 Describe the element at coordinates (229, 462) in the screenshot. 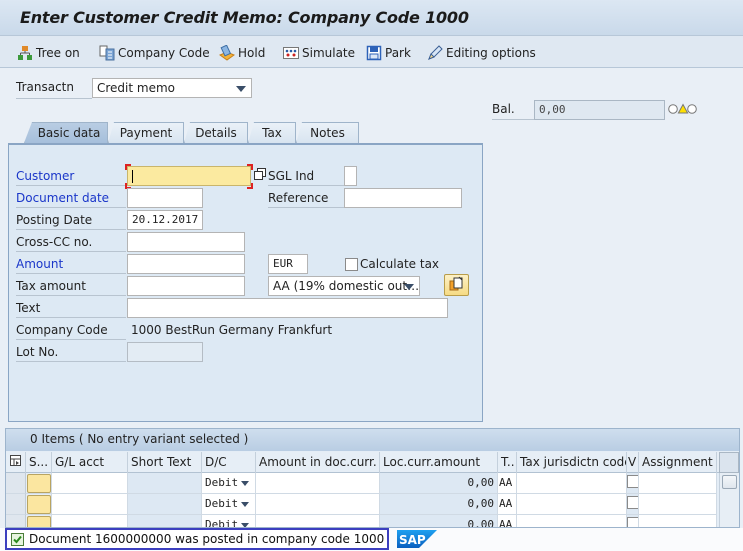

I see `column-header-dc: D/C` at that location.